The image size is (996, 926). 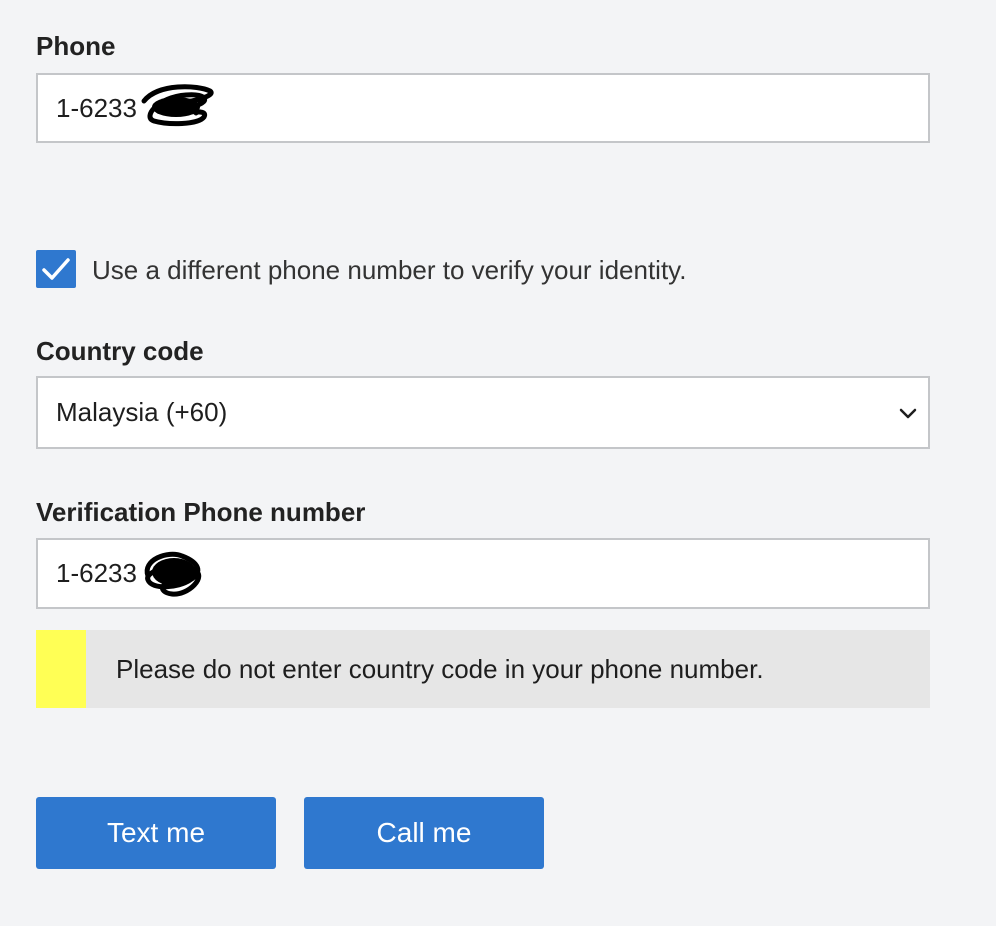 What do you see at coordinates (201, 512) in the screenshot?
I see `verification-phone-label: Verification Phone number` at bounding box center [201, 512].